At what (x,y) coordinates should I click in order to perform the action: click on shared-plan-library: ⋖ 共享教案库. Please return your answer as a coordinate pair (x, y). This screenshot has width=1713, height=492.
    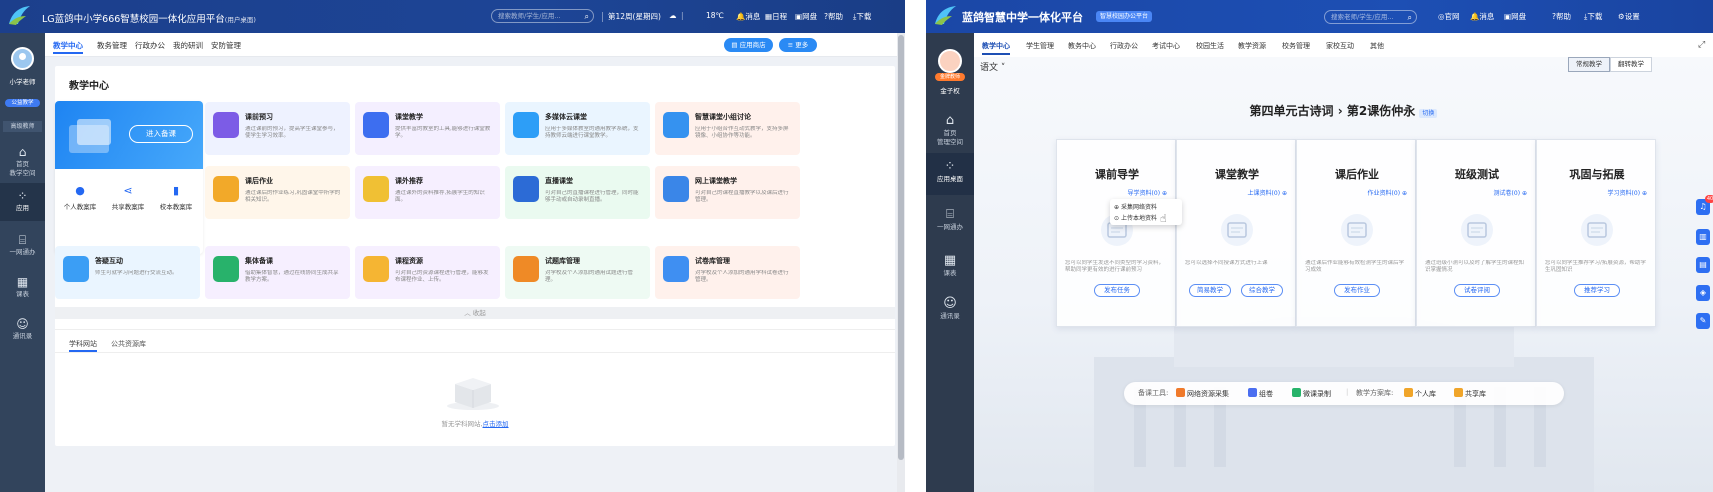
    Looking at the image, I should click on (128, 197).